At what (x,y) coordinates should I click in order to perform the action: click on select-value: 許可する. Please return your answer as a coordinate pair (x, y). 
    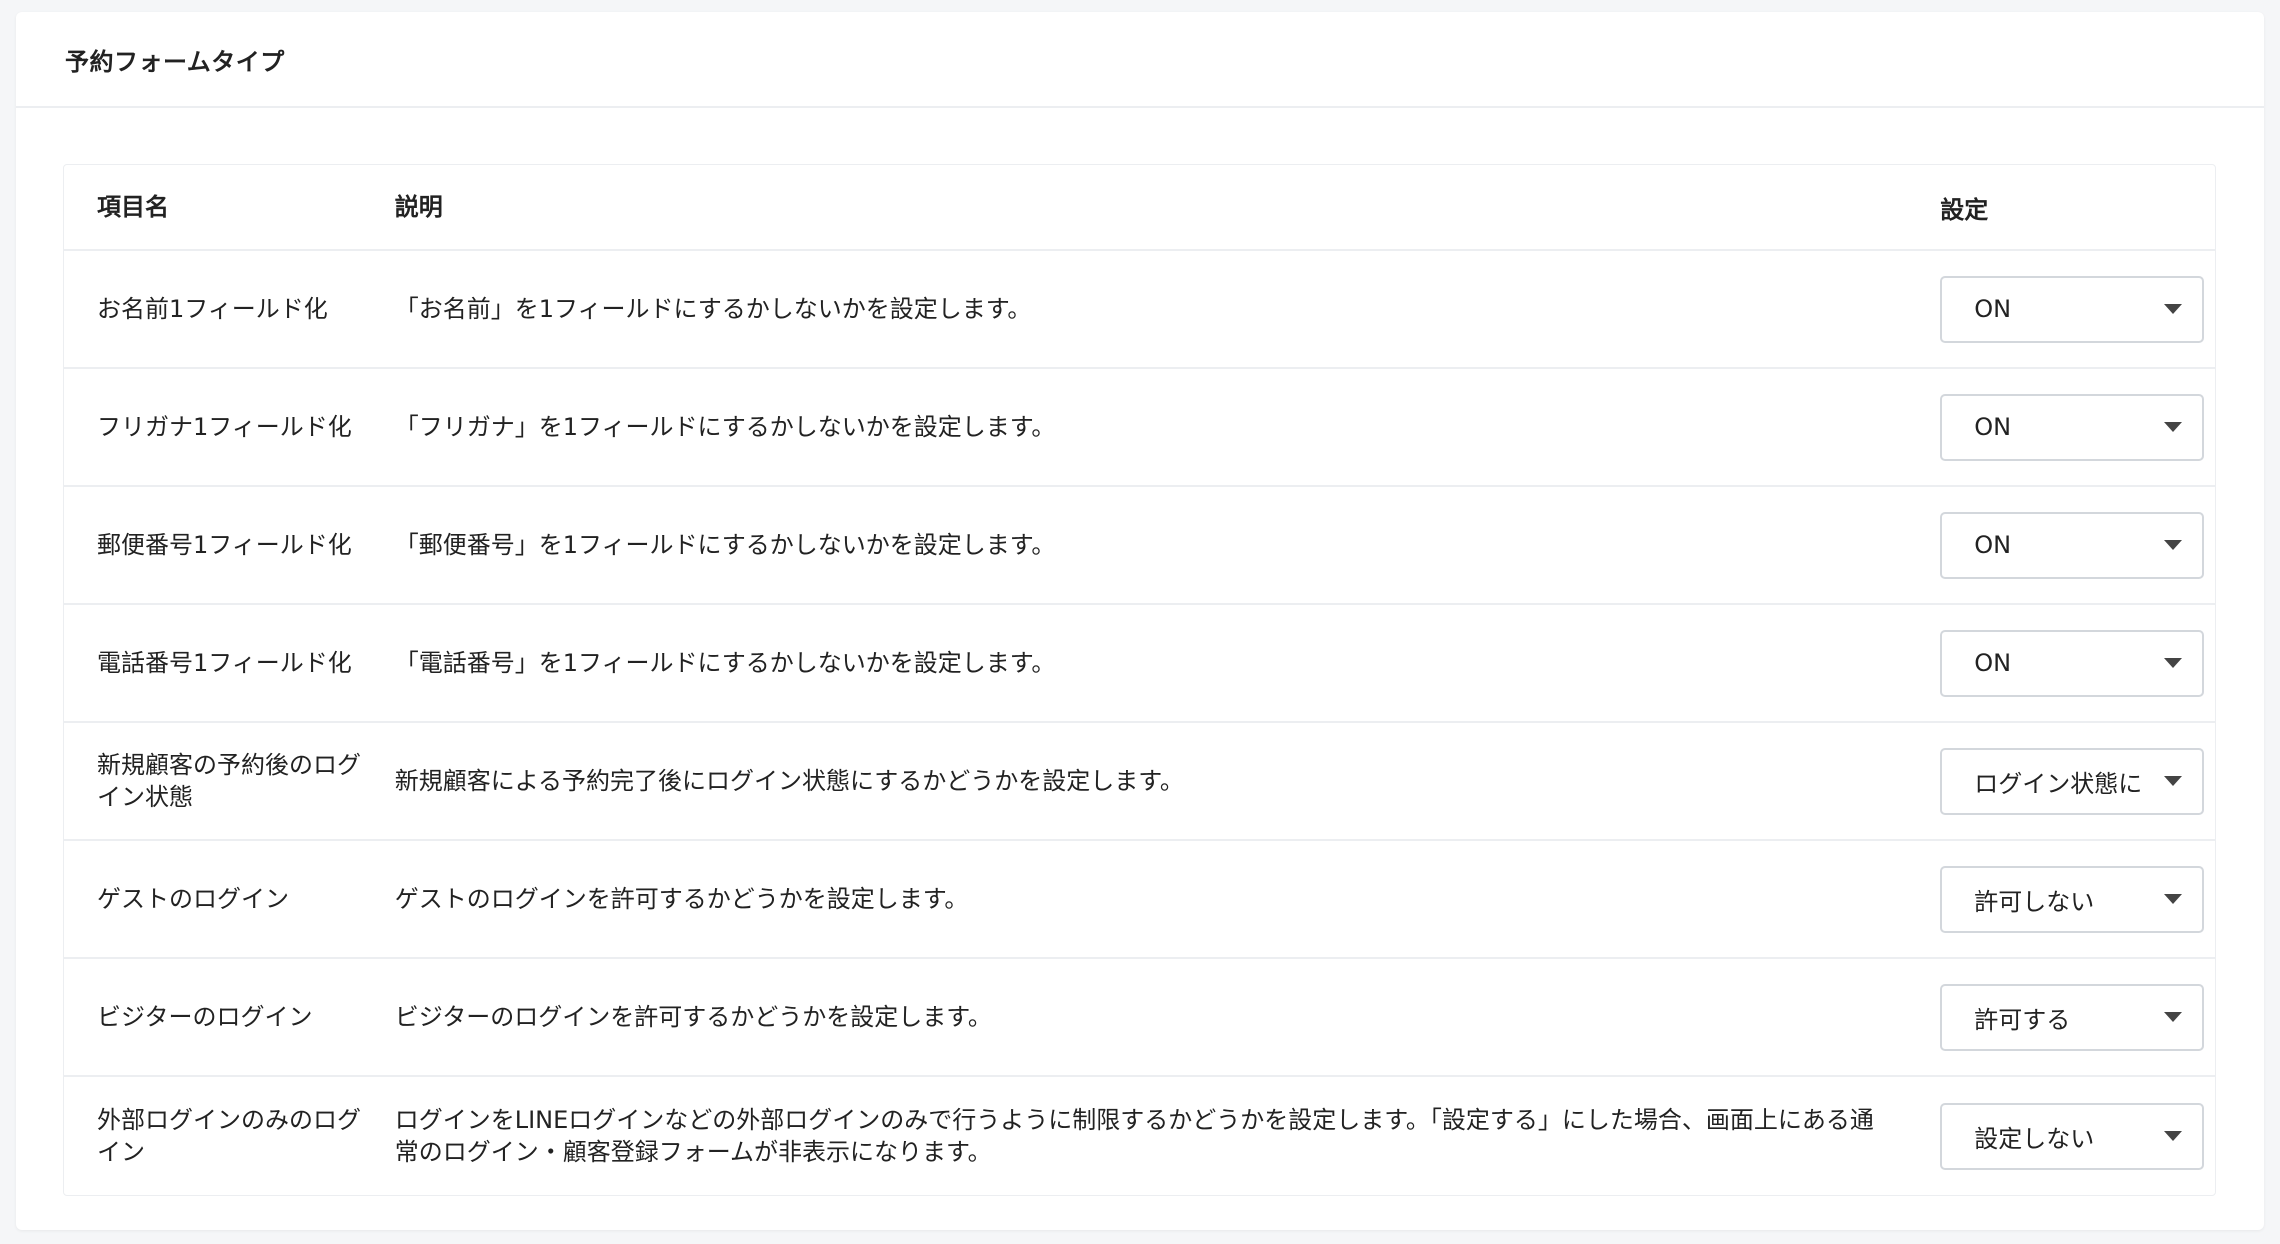
    Looking at the image, I should click on (2022, 1019).